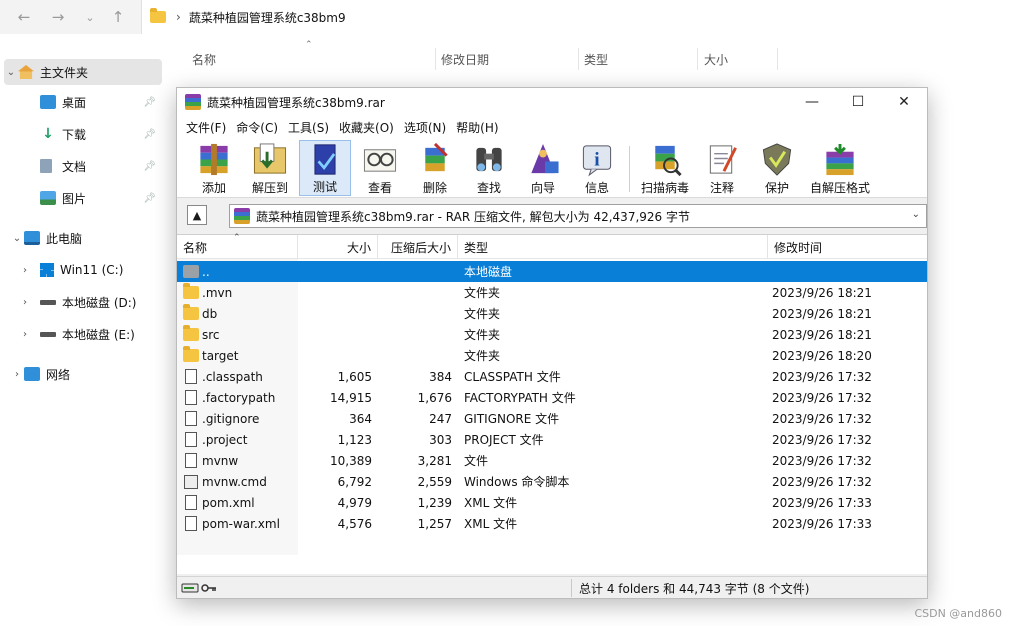 This screenshot has height=626, width=1016. I want to click on row-modified: 2023/9/26 17:32, so click(822, 397).